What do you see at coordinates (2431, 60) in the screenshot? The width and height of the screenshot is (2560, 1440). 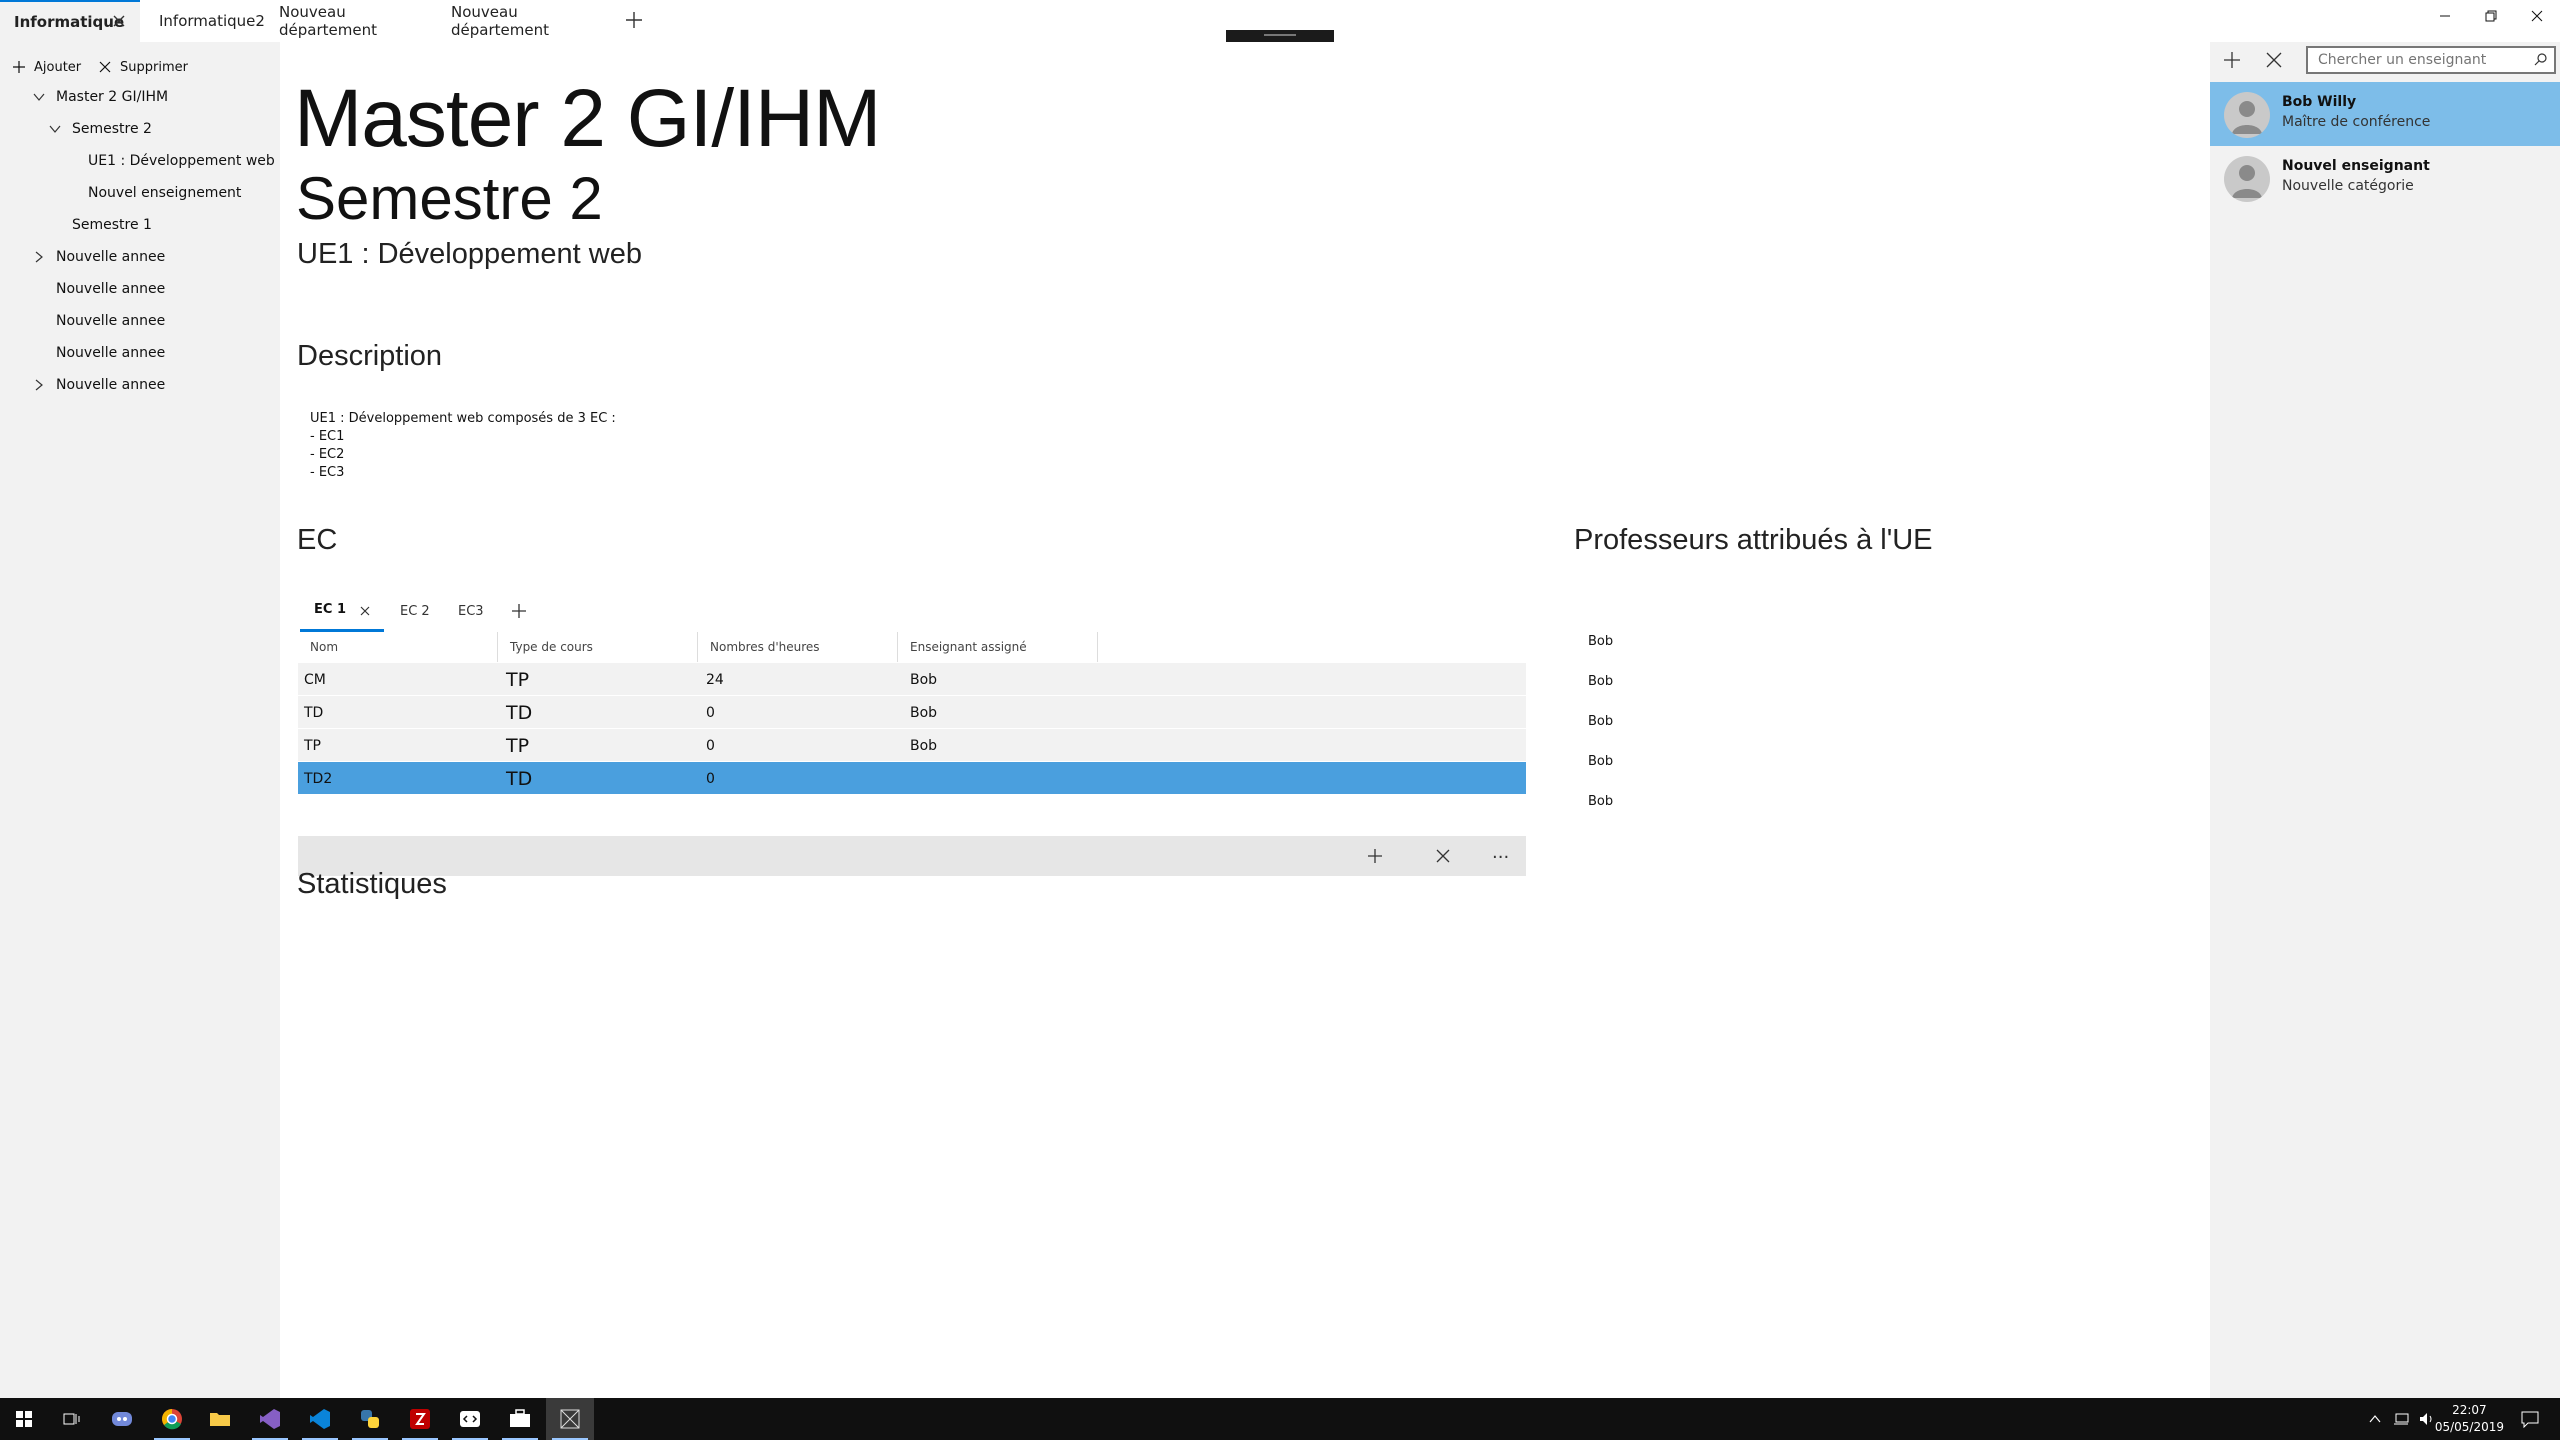 I see `search-input` at bounding box center [2431, 60].